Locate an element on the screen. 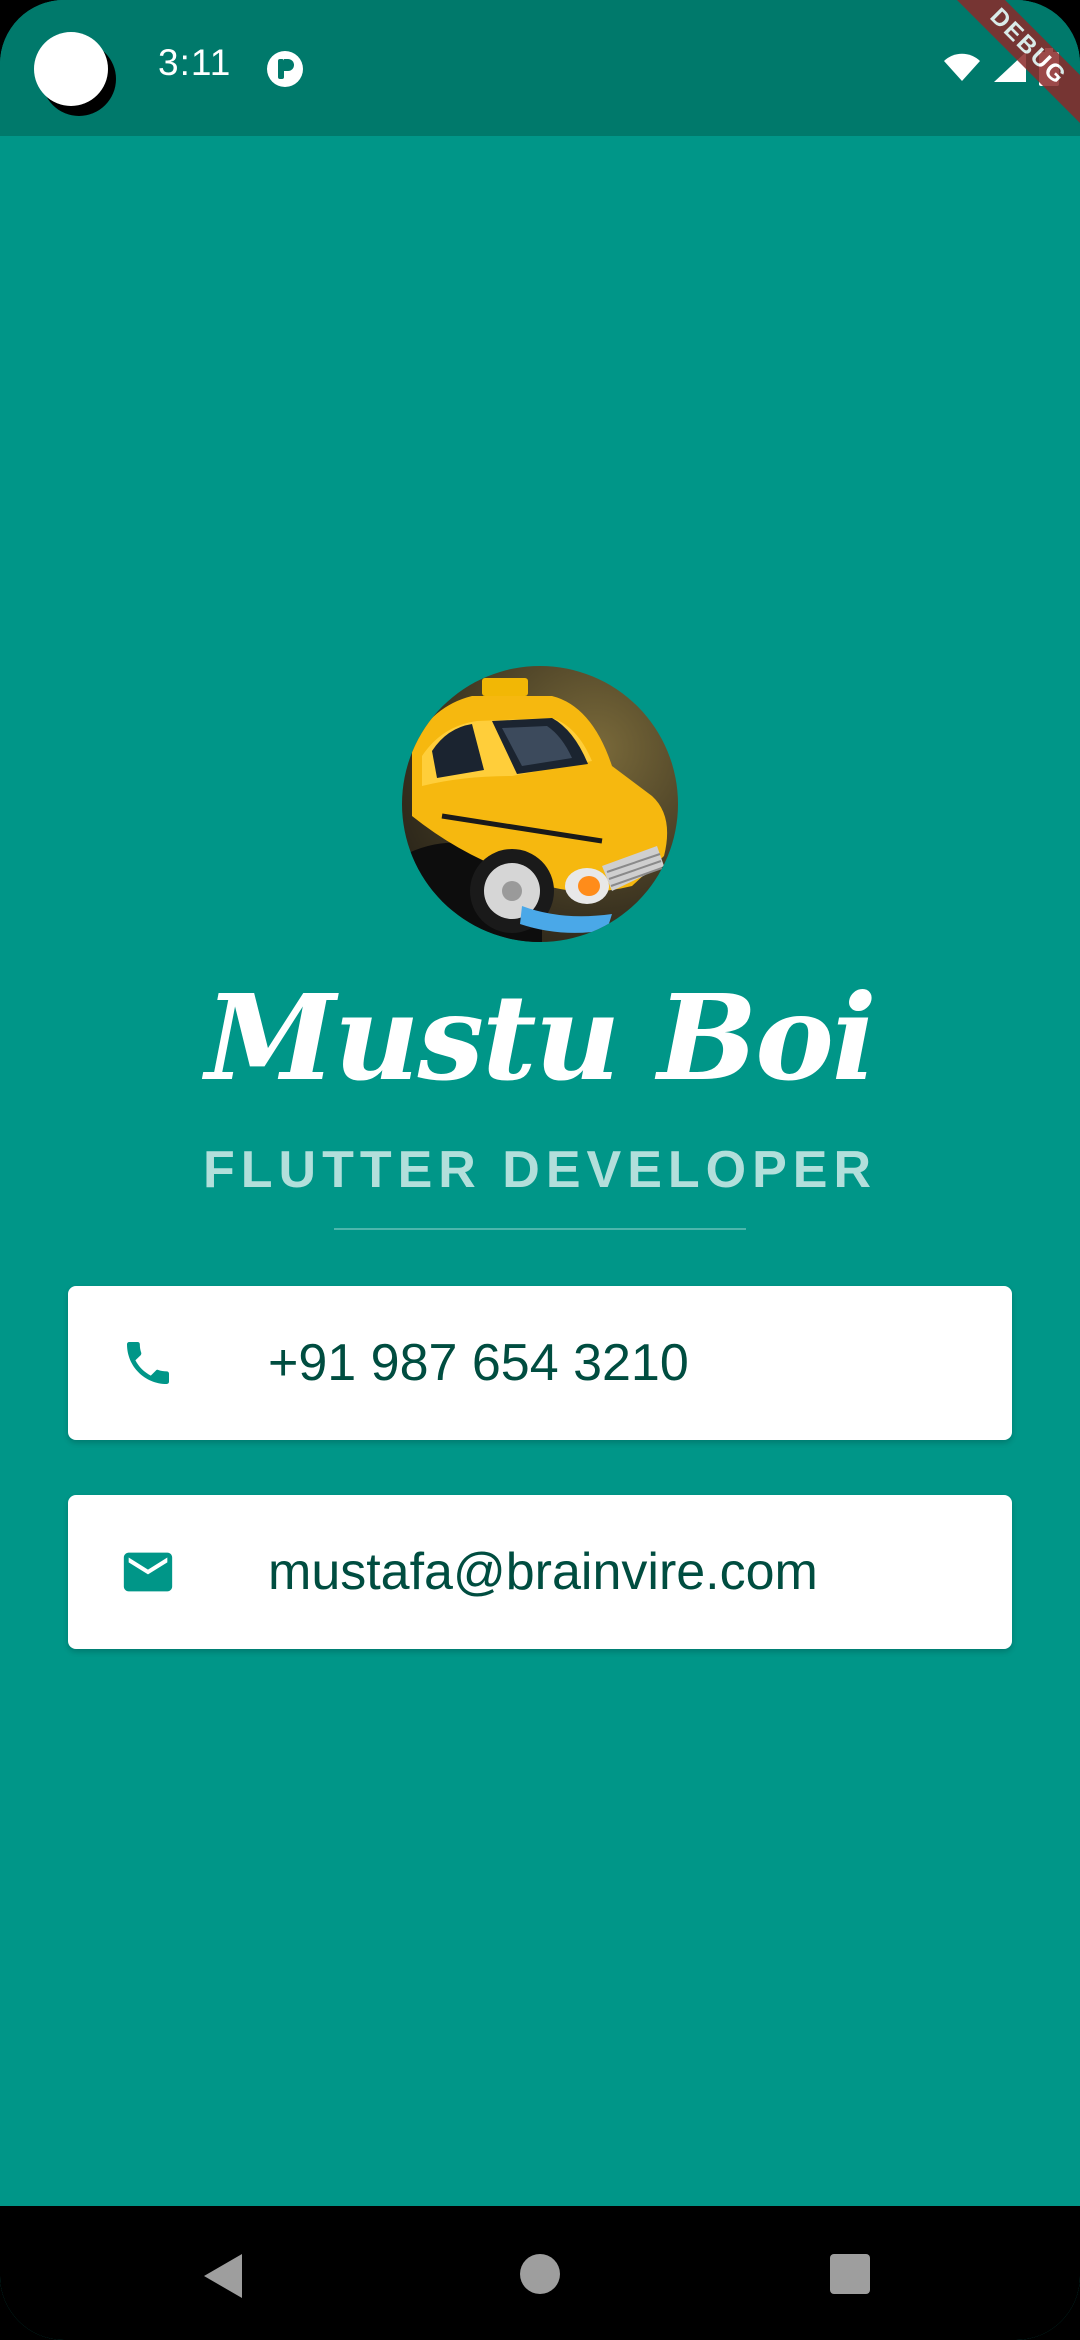  profile-title: FLUTTER DEVELOPER is located at coordinates (540, 1170).